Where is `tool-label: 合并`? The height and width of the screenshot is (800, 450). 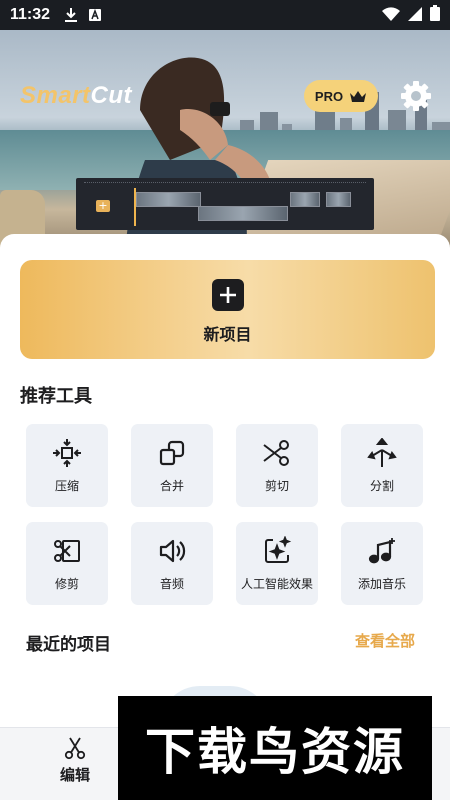 tool-label: 合并 is located at coordinates (171, 485).